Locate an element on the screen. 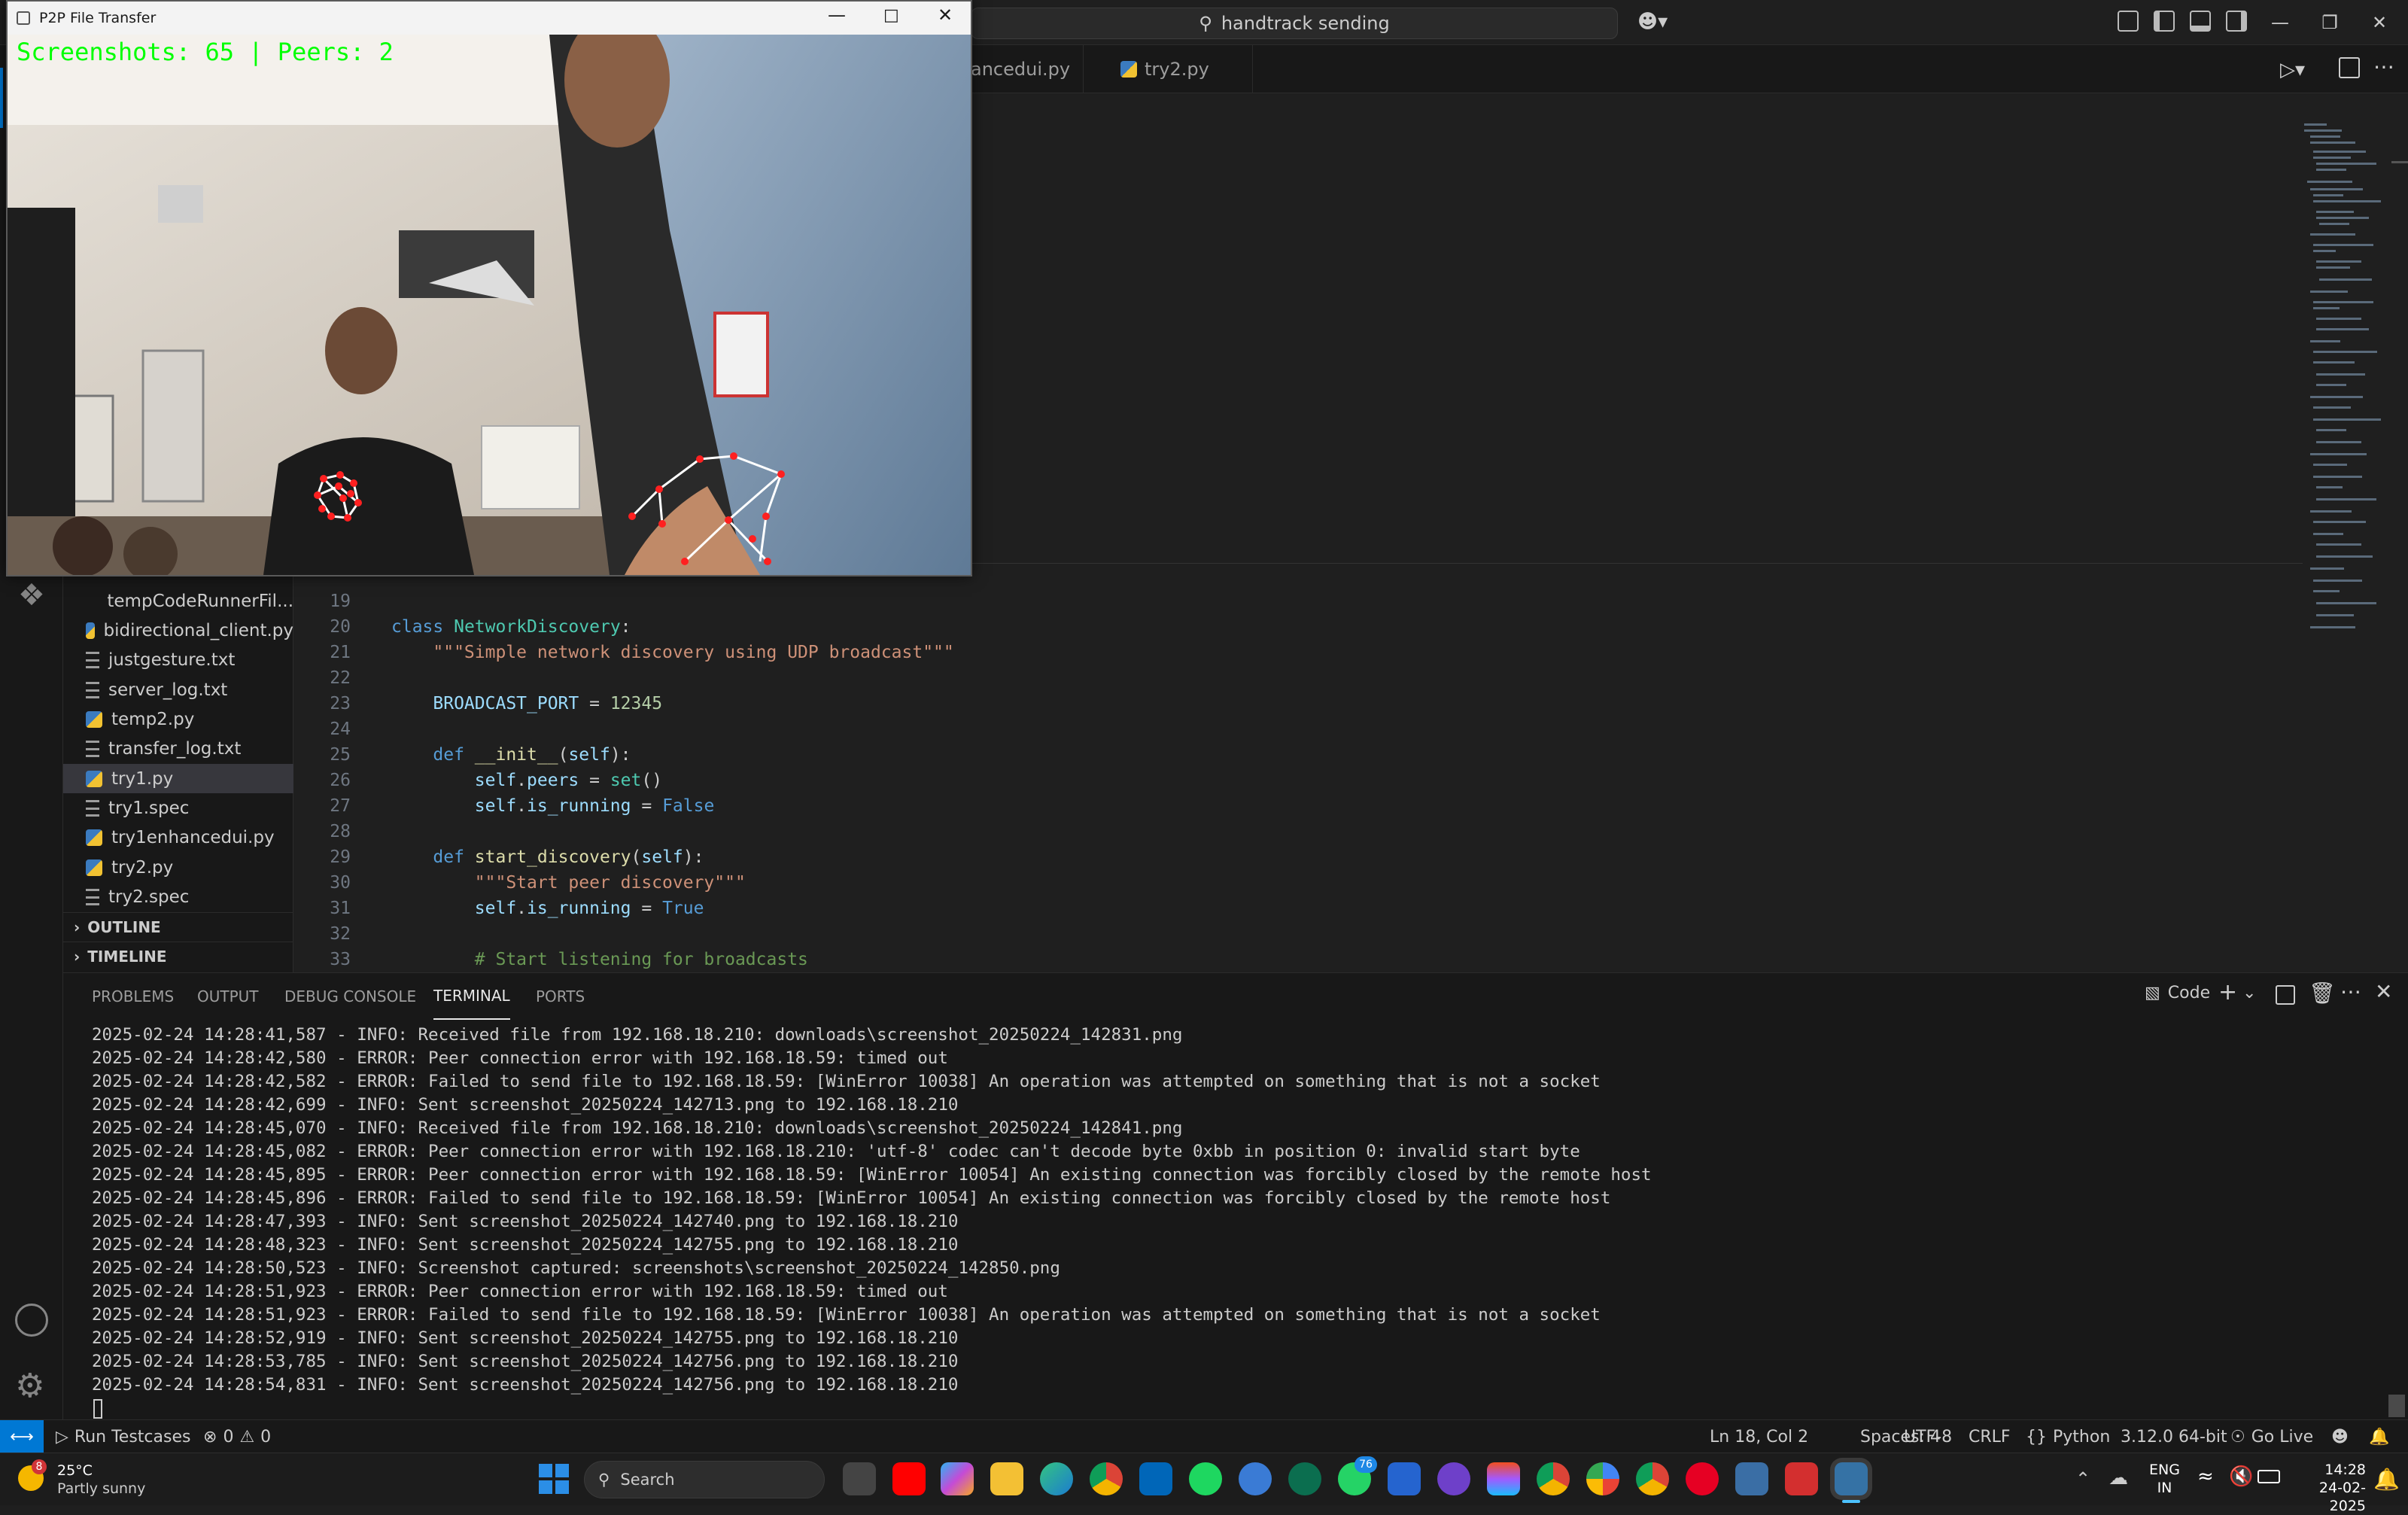 The width and height of the screenshot is (2408, 1515). taskbar-search: ⚲ Search is located at coordinates (704, 1479).